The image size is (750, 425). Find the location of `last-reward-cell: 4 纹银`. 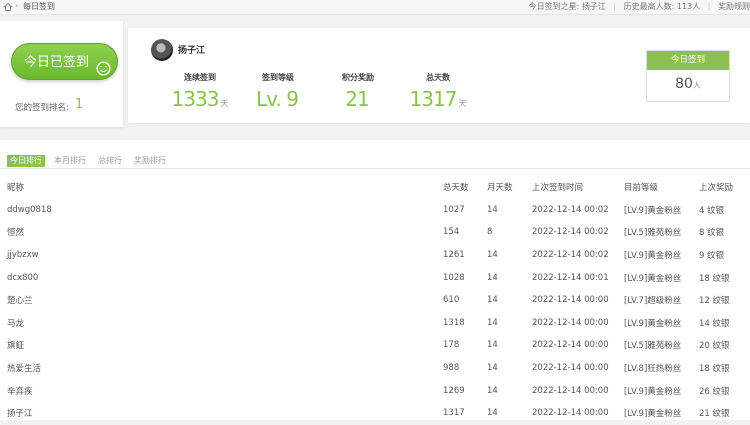

last-reward-cell: 4 纹银 is located at coordinates (712, 210).